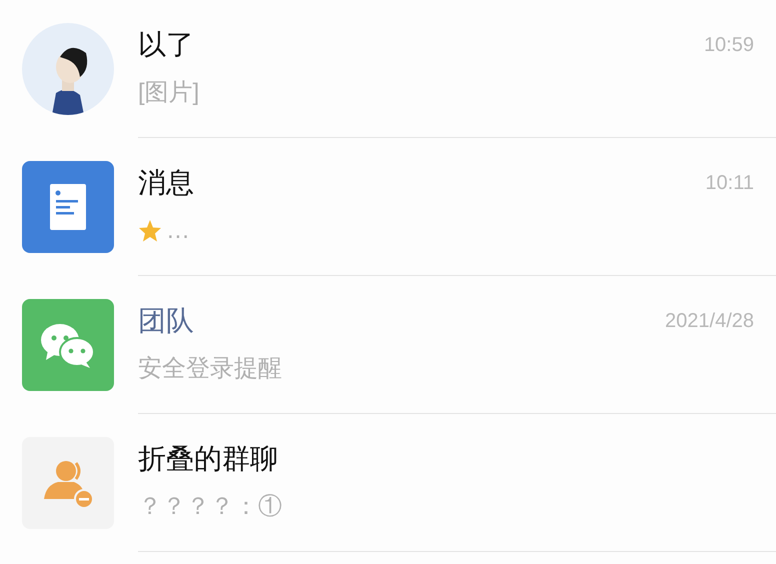  I want to click on chat-preview: ？？？？：①, so click(210, 507).